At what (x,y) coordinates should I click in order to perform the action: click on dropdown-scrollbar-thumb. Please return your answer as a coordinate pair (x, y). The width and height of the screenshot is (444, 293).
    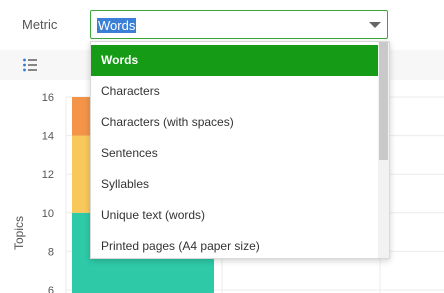
    Looking at the image, I should click on (383, 101).